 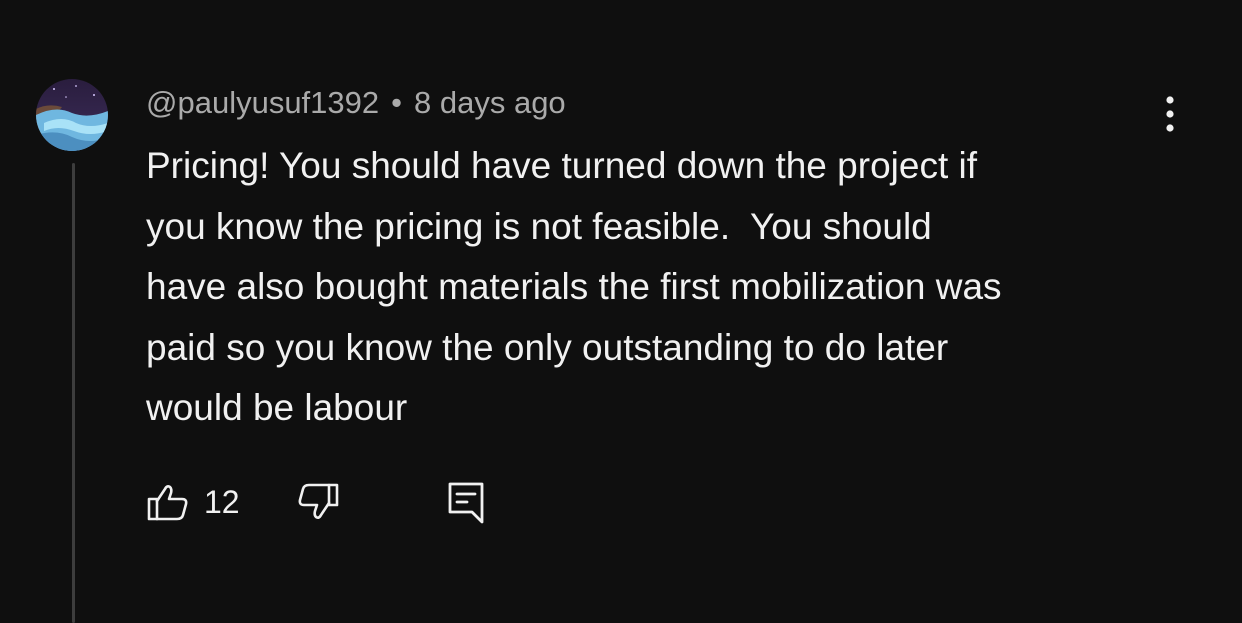 What do you see at coordinates (371, 502) in the screenshot?
I see `dislike-button` at bounding box center [371, 502].